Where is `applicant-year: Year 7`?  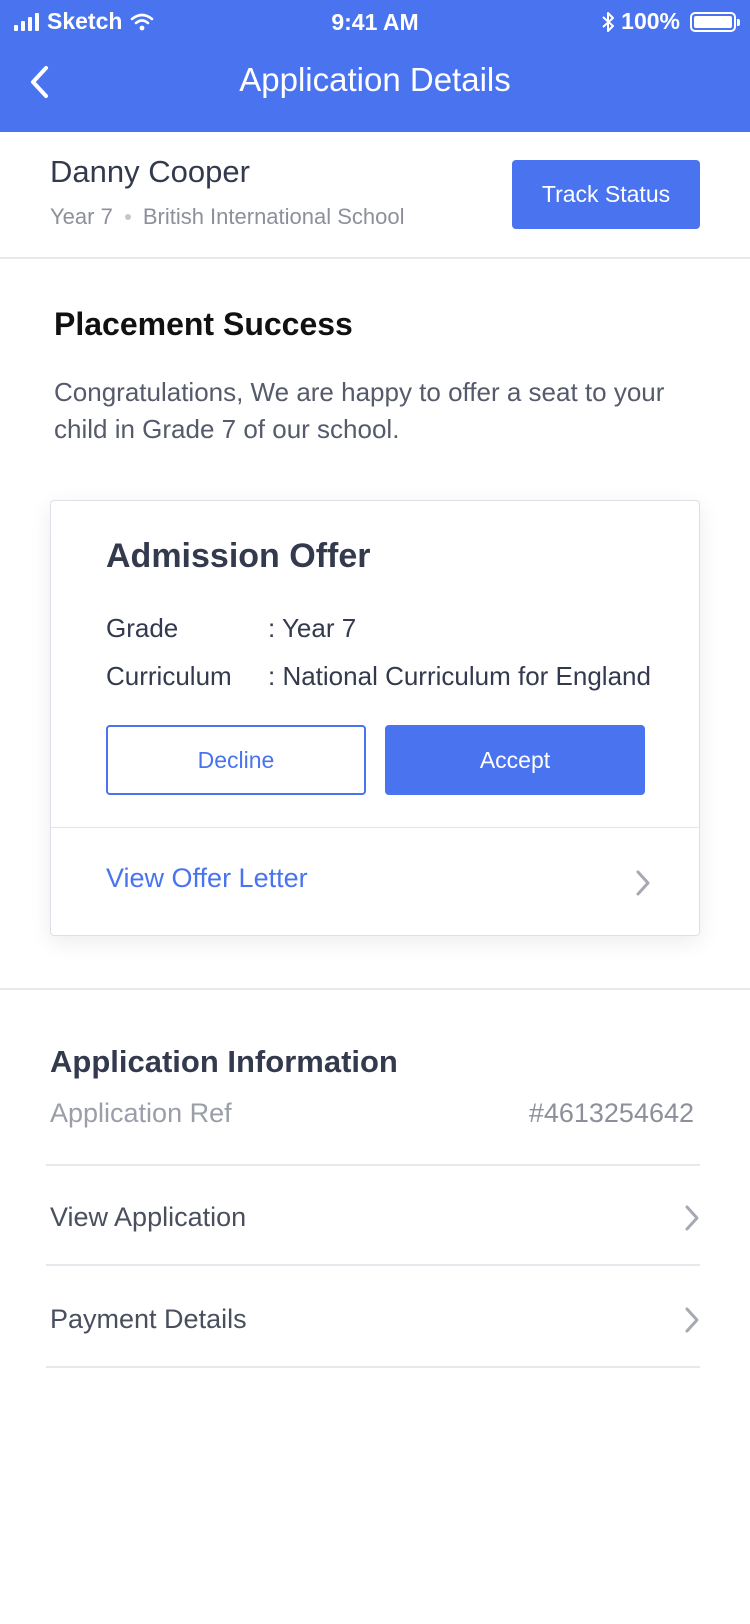
applicant-year: Year 7 is located at coordinates (81, 216).